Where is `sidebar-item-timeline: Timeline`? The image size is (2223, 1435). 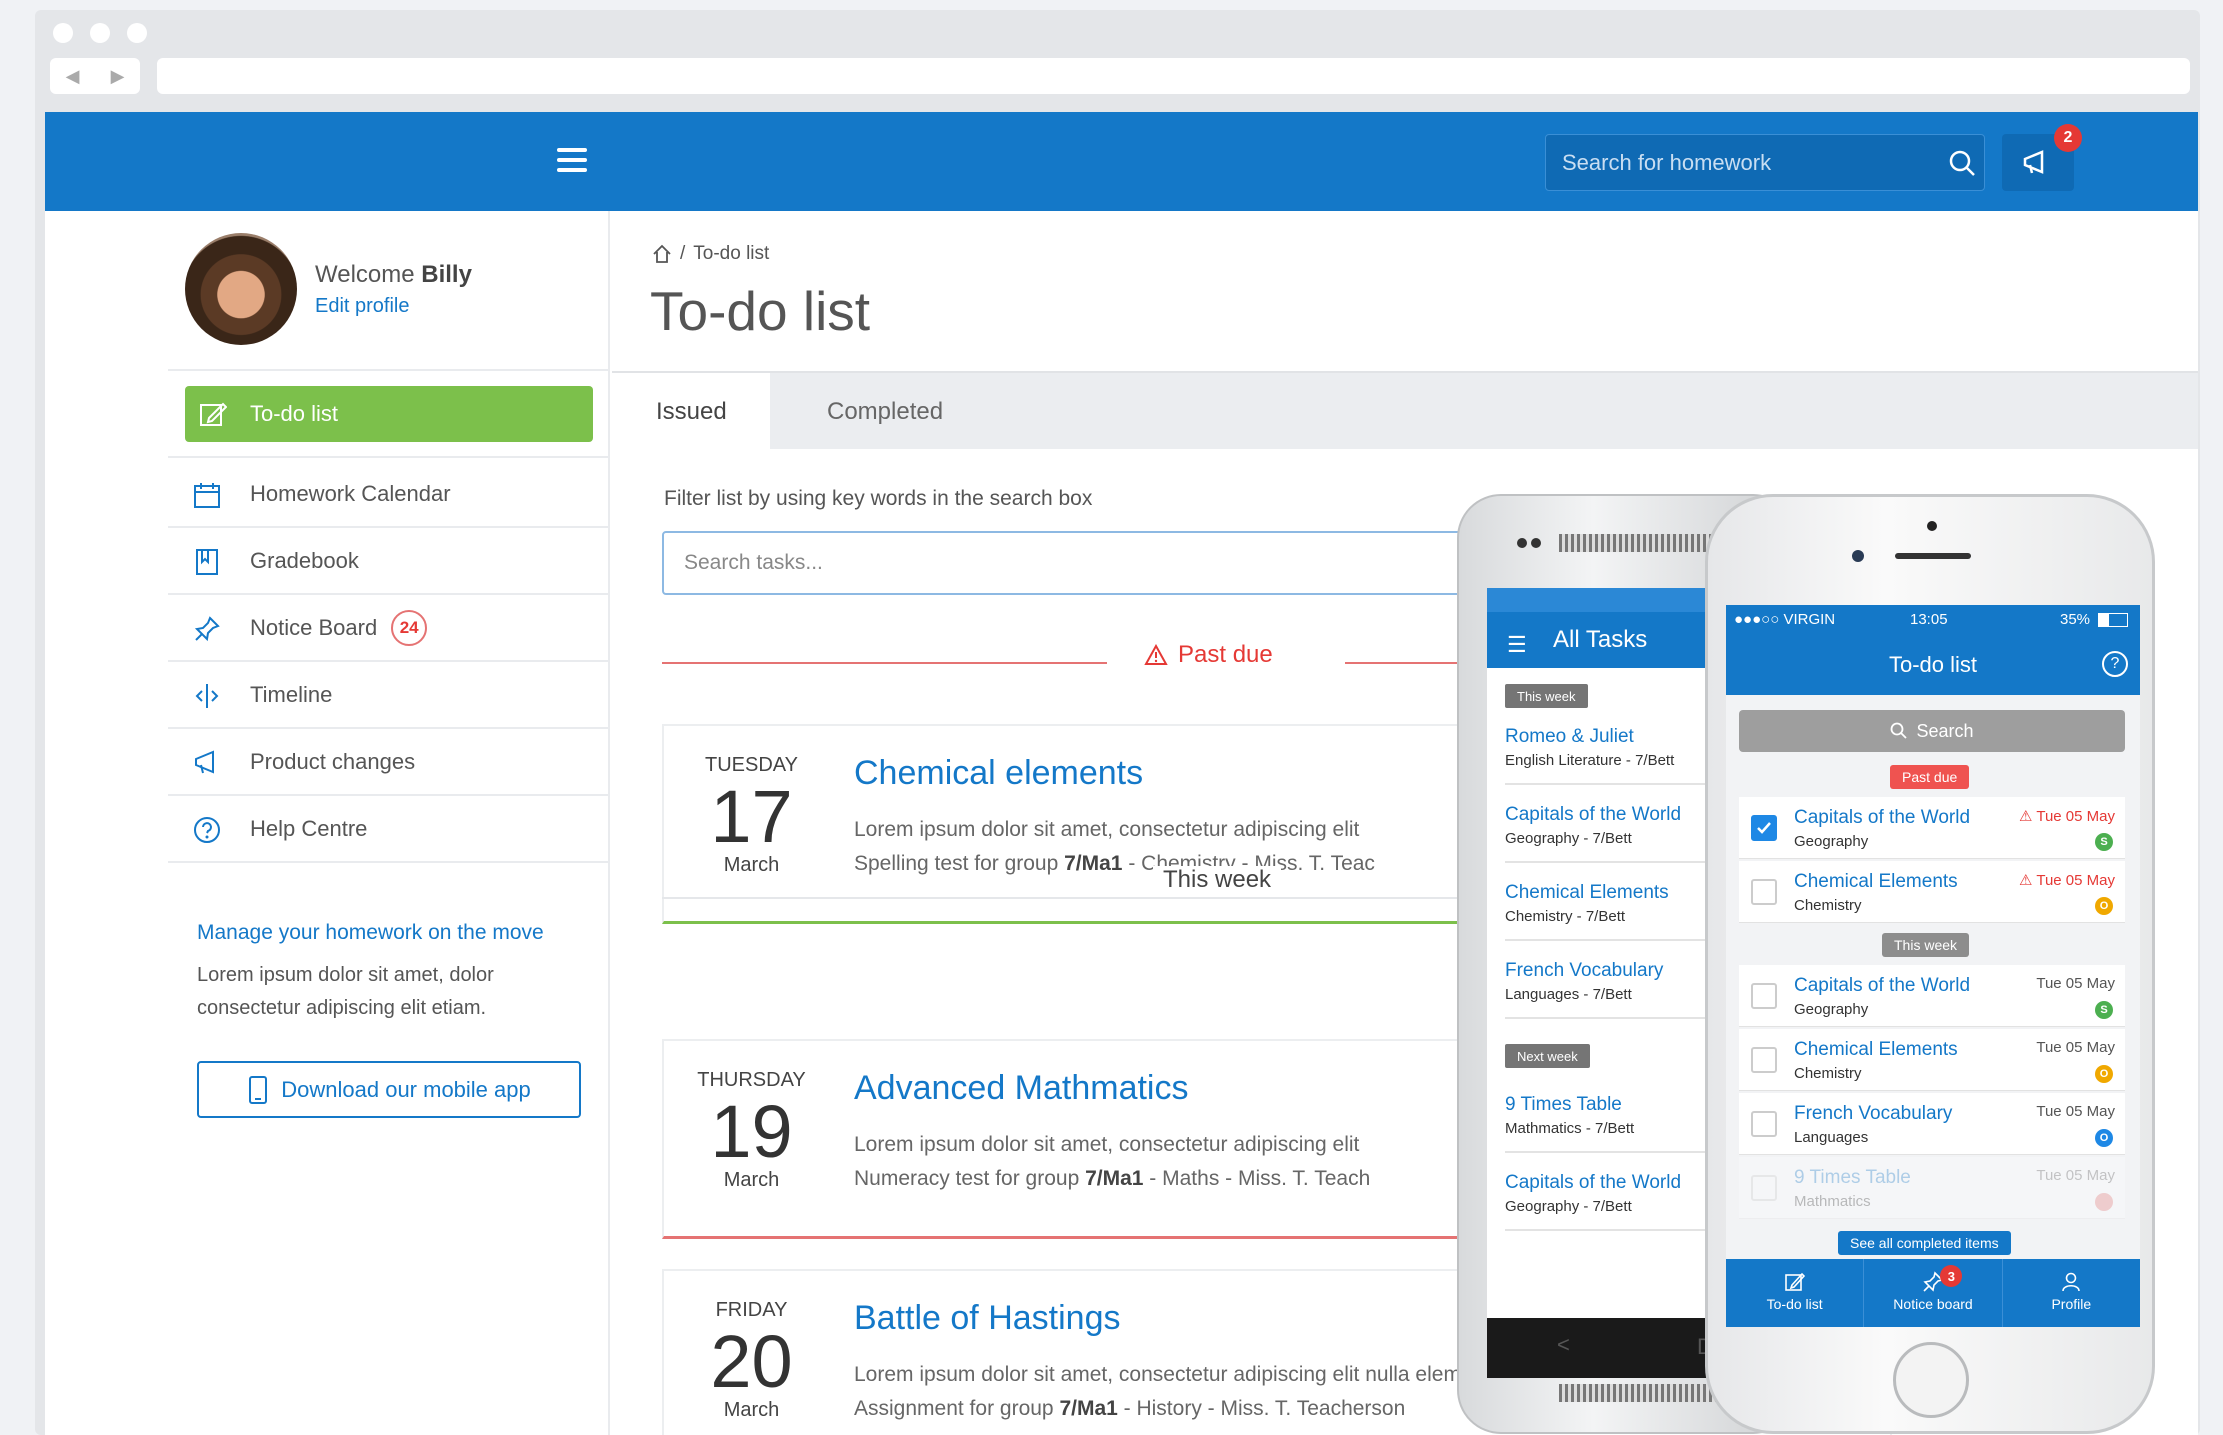
sidebar-item-timeline: Timeline is located at coordinates (397, 695).